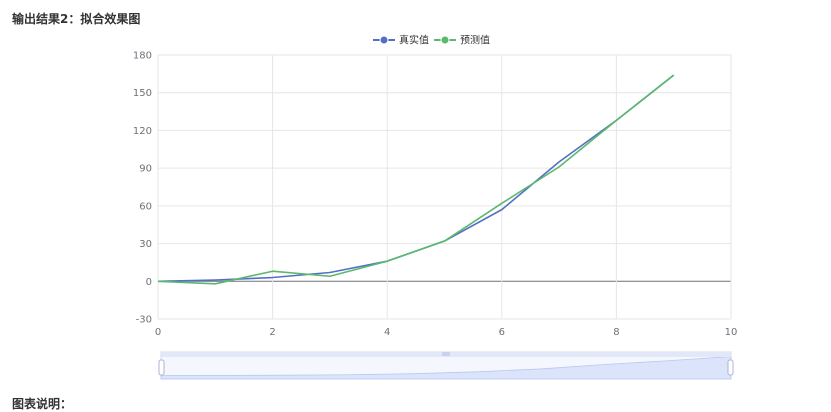 This screenshot has width=831, height=412. I want to click on legend-item-1: 预测值, so click(462, 40).